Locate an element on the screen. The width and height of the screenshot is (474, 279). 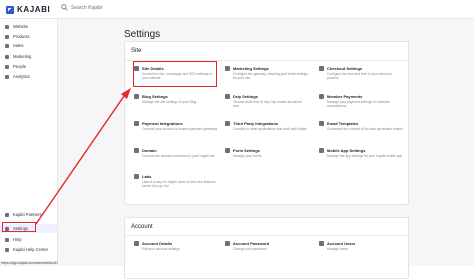
account-icon is located at coordinates (136, 243).